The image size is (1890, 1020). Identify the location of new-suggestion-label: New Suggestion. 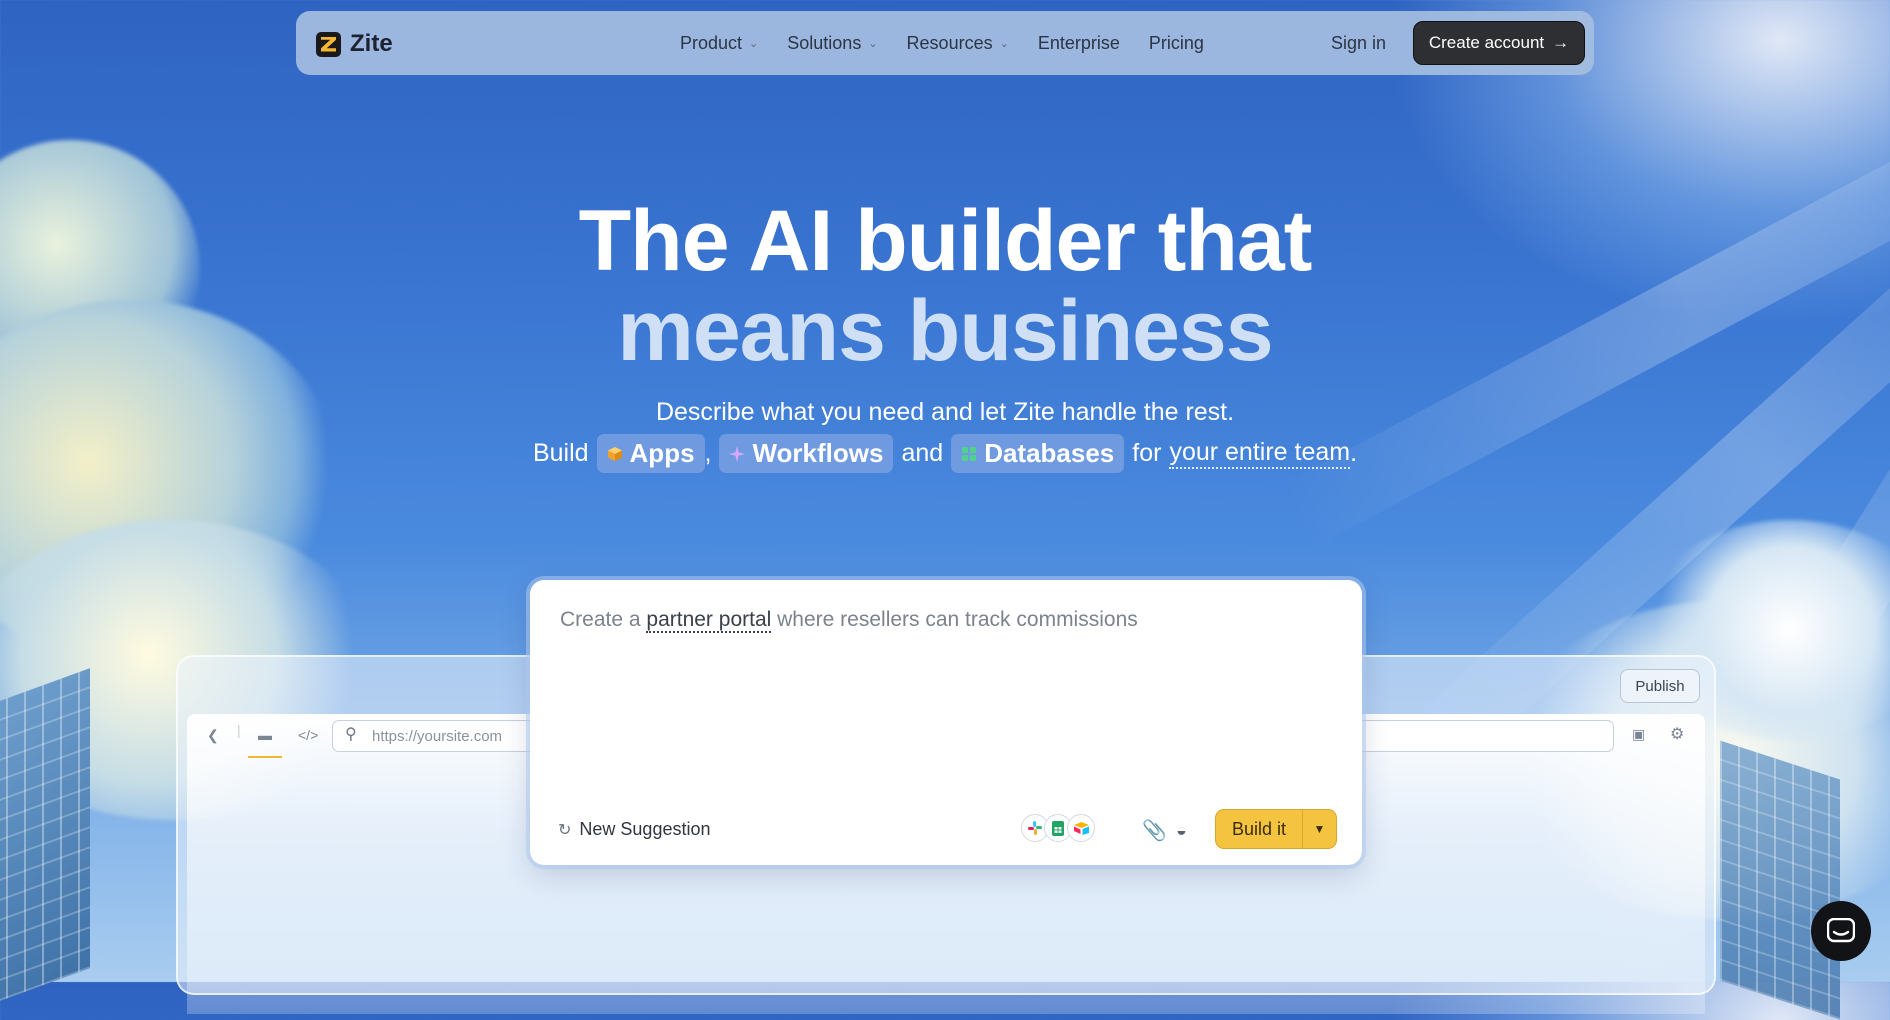
(645, 829).